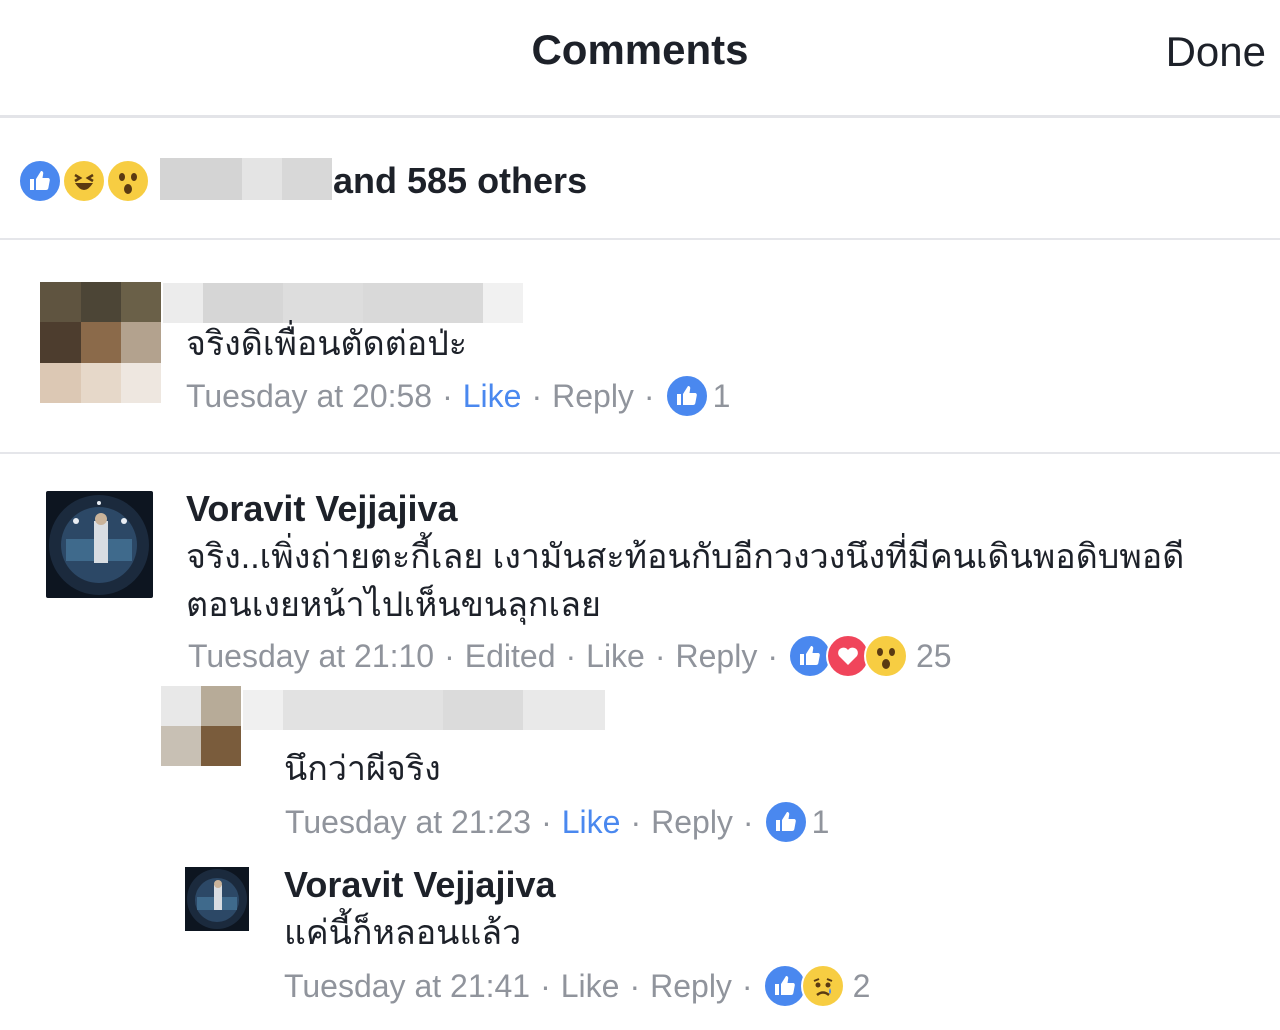 Image resolution: width=1280 pixels, height=1030 pixels. What do you see at coordinates (933, 655) in the screenshot?
I see `reaction-count: 25` at bounding box center [933, 655].